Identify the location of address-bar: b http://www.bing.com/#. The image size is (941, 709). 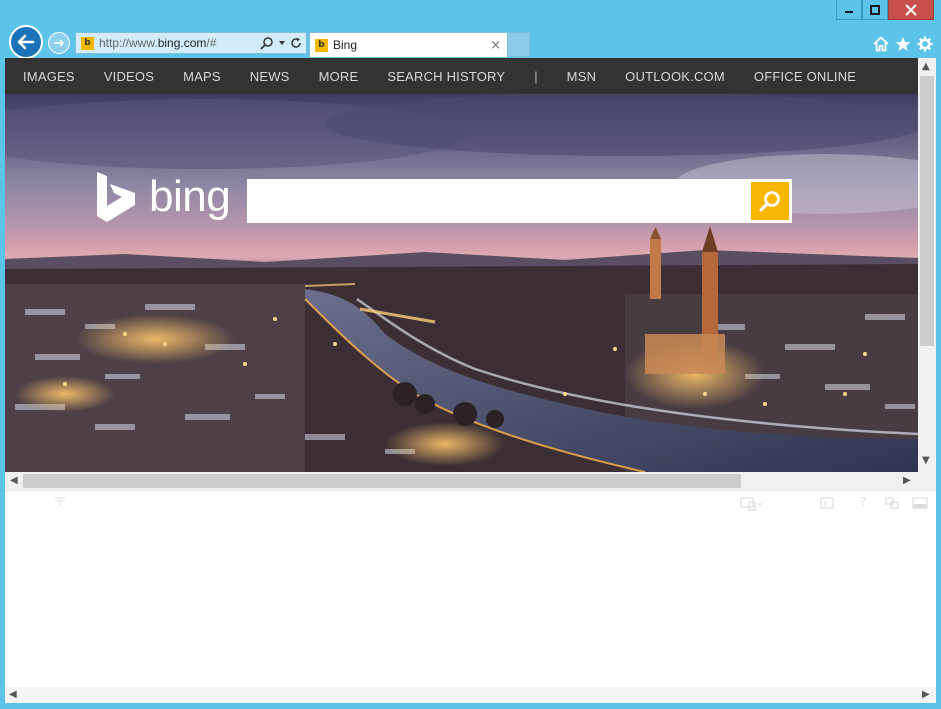
(191, 43).